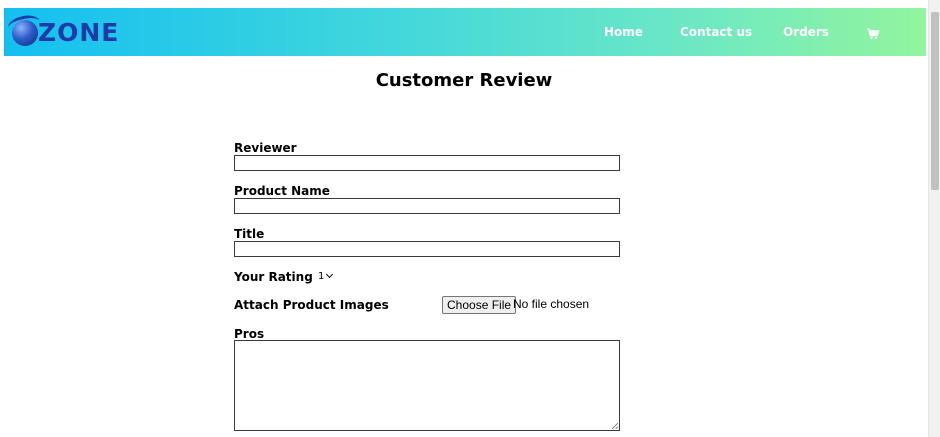 The height and width of the screenshot is (437, 940). I want to click on reviewer-label: Reviewer, so click(265, 148).